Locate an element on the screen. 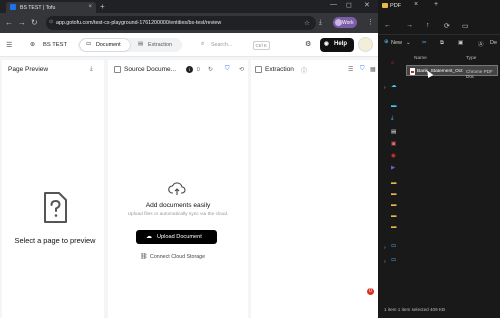 Image resolution: width=500 pixels, height=318 pixels. home-icon: ⌂ is located at coordinates (392, 63).